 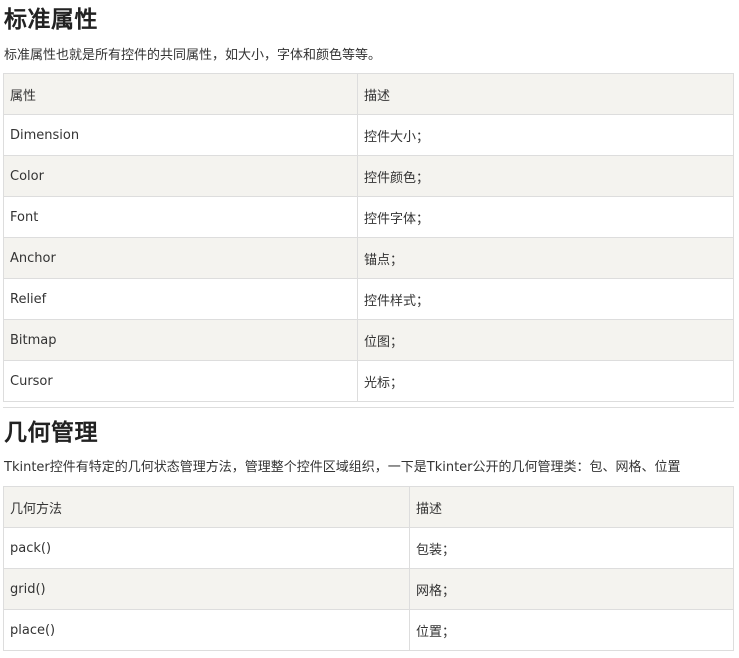 I want to click on attribute-description-cell: 控件大小；, so click(x=545, y=135).